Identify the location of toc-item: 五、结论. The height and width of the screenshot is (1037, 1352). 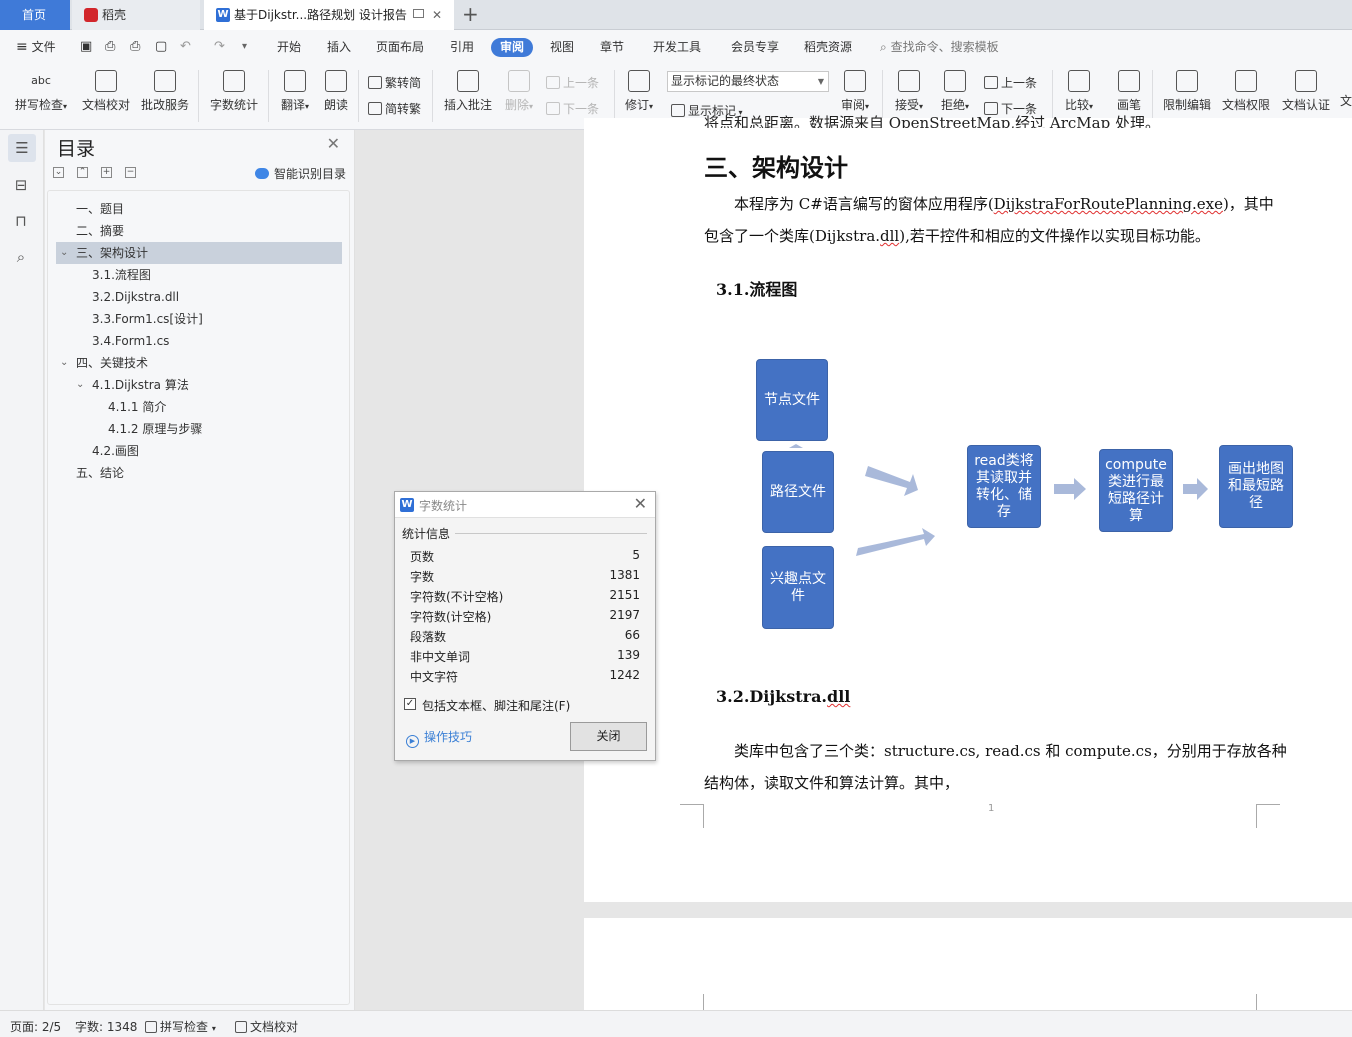
(199, 473).